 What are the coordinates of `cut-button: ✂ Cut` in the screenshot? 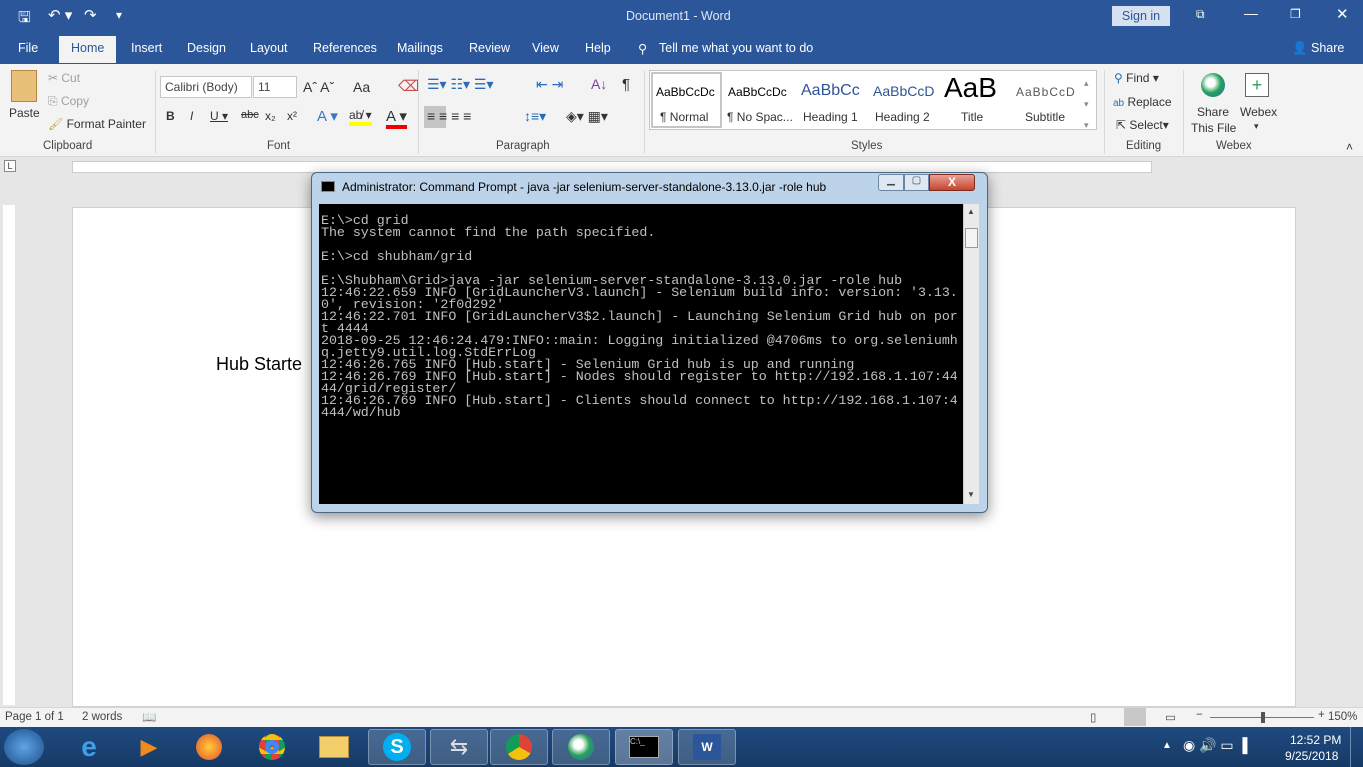 It's located at (64, 78).